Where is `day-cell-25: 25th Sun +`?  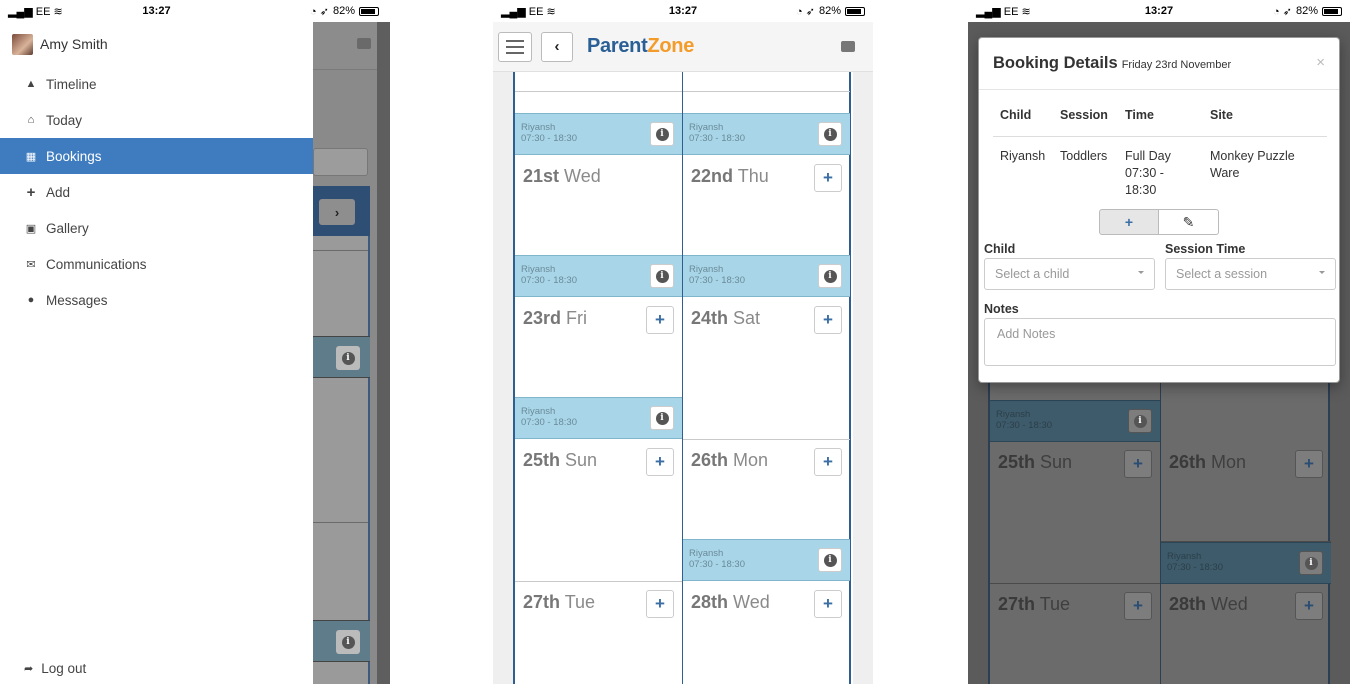
day-cell-25: 25th Sun + is located at coordinates (1075, 513).